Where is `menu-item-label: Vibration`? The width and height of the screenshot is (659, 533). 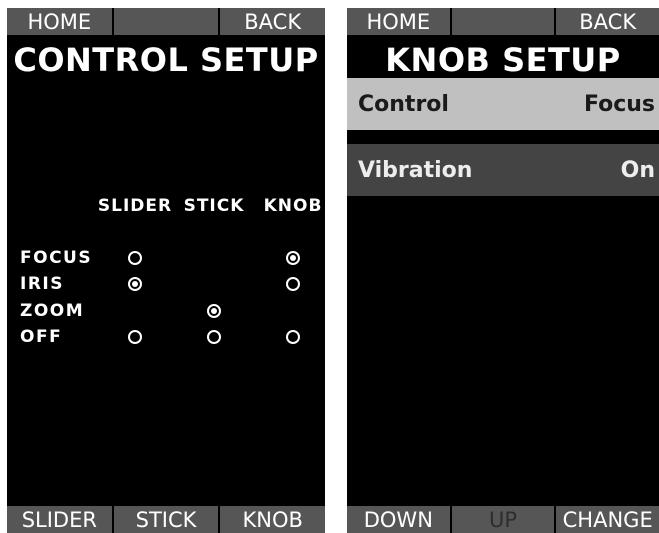
menu-item-label: Vibration is located at coordinates (415, 170).